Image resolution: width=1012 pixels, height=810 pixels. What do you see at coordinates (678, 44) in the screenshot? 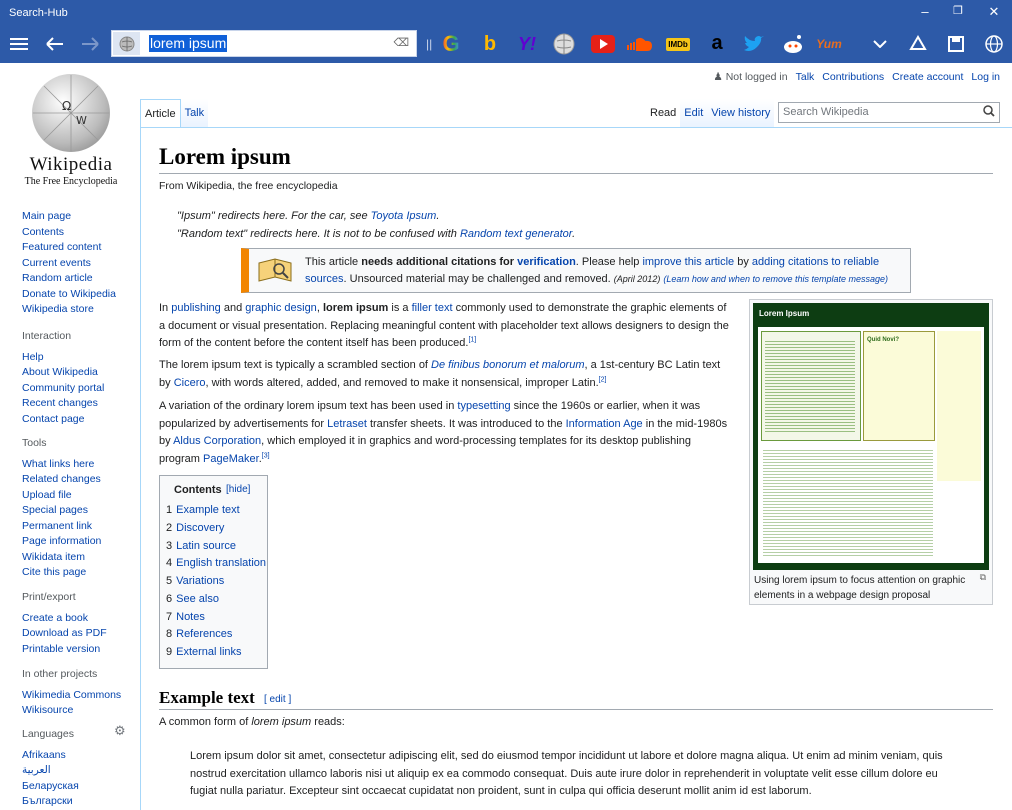
I see `imdb-icon: IMDb` at bounding box center [678, 44].